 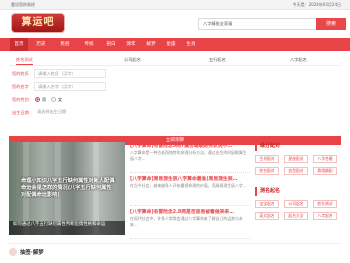 What do you see at coordinates (298, 60) in the screenshot?
I see `tab-bazi-name: 八字起名` at bounding box center [298, 60].